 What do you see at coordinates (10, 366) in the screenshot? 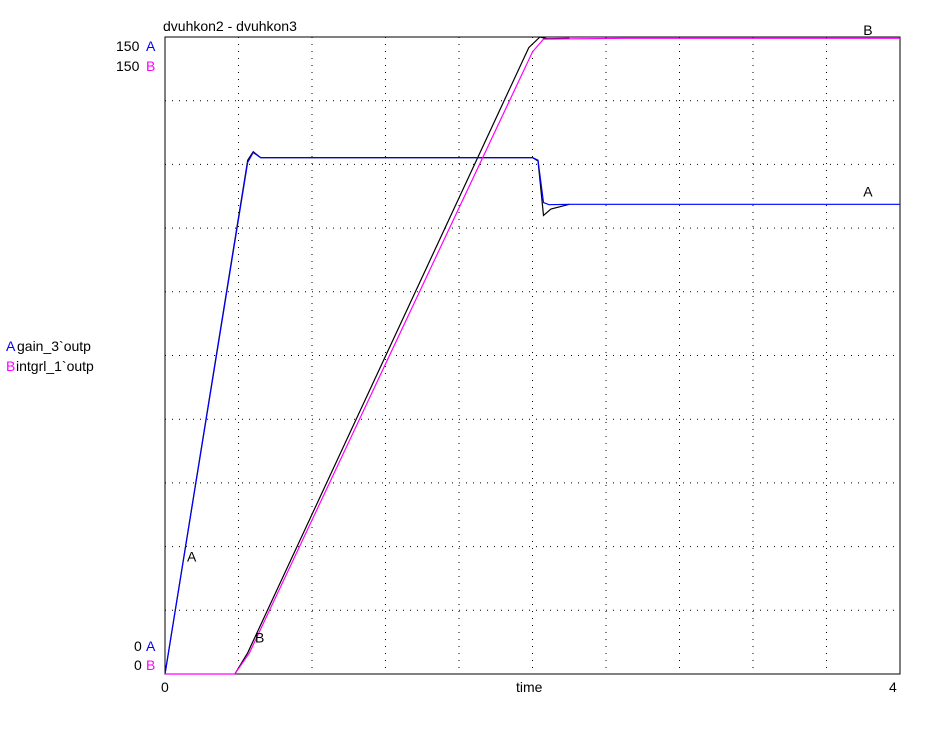
I see `legend-b-marker: B` at bounding box center [10, 366].